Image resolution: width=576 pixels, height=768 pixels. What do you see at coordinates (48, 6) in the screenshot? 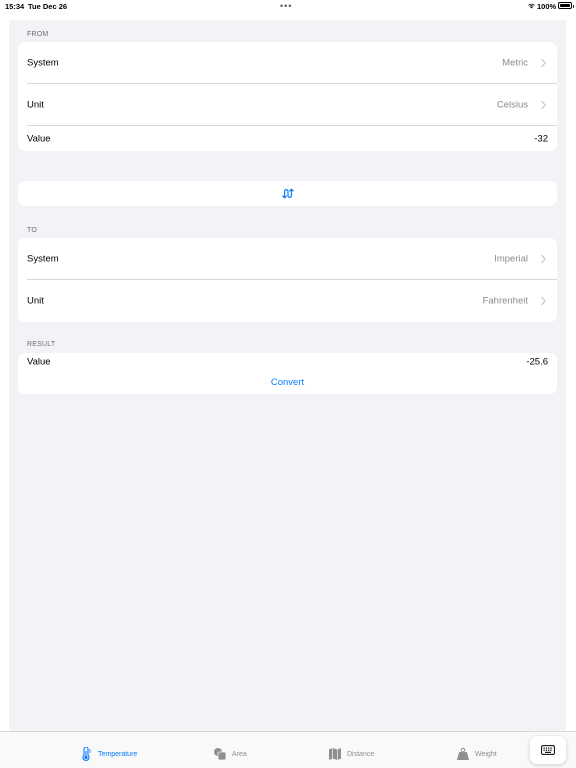
I see `status-date: Tue Dec 26` at bounding box center [48, 6].